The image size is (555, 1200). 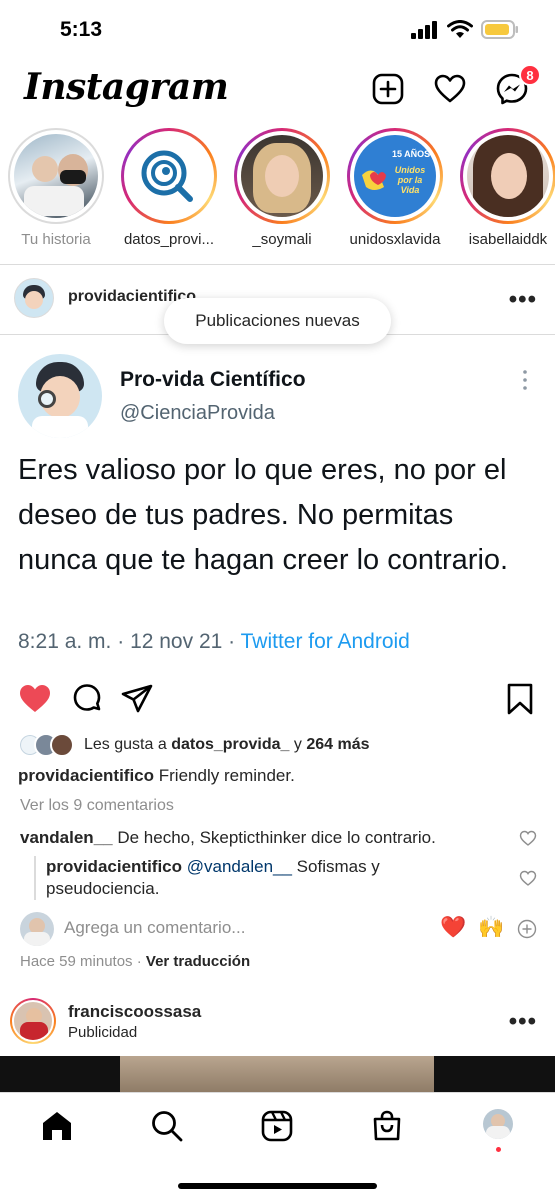 What do you see at coordinates (491, 928) in the screenshot?
I see `raising-hands-emoji-button: 🙌` at bounding box center [491, 928].